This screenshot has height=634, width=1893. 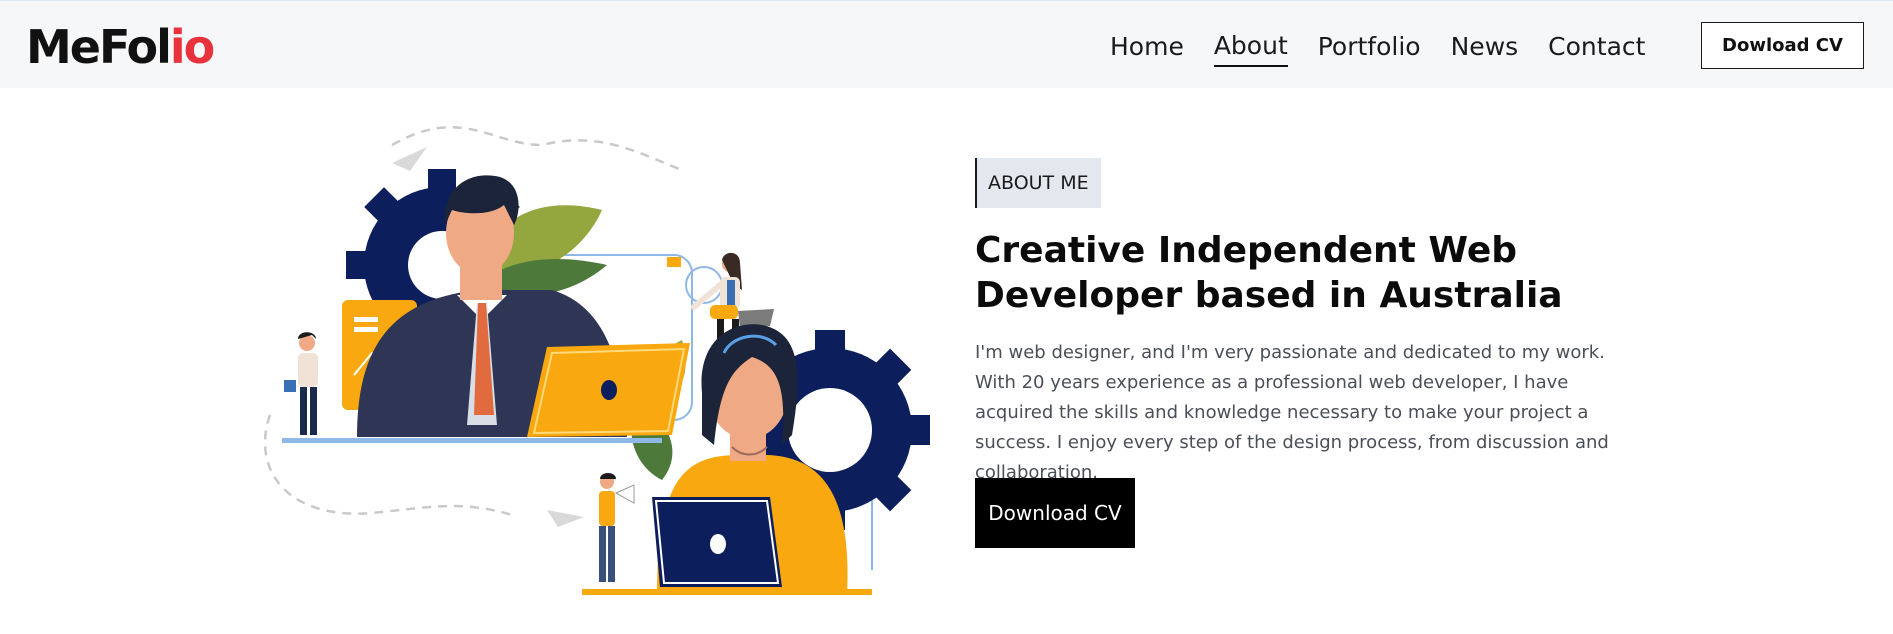 I want to click on logo-text-main: MeFol, so click(x=99, y=47).